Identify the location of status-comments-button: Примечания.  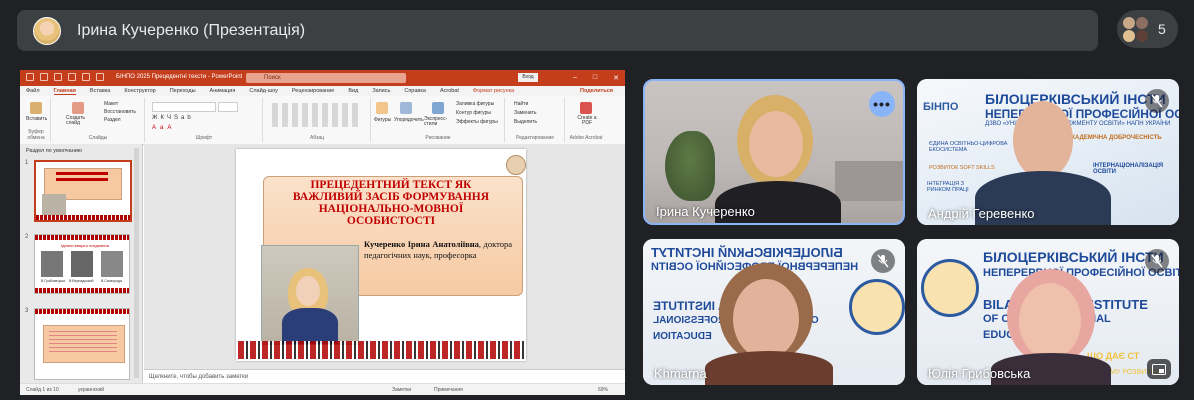
(448, 390).